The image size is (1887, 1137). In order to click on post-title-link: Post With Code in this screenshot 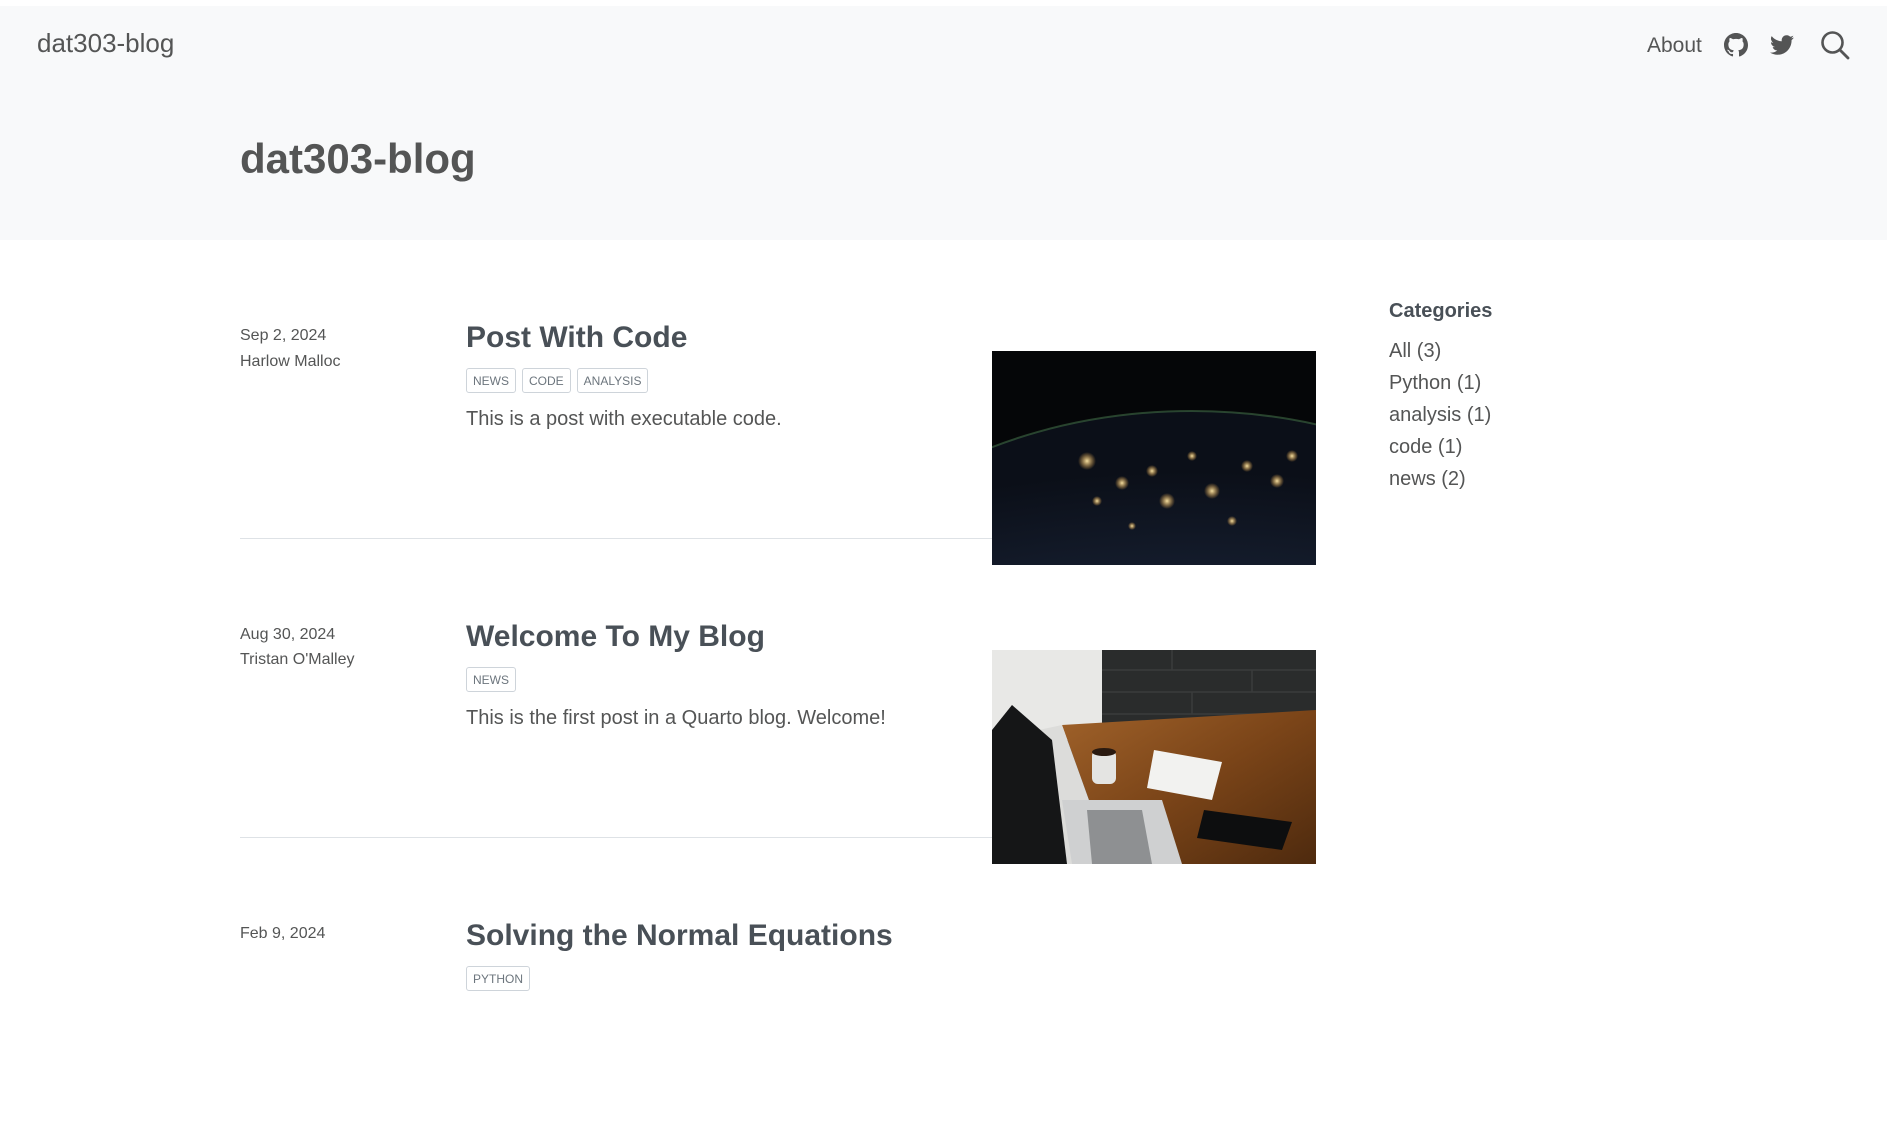, I will do `click(576, 338)`.